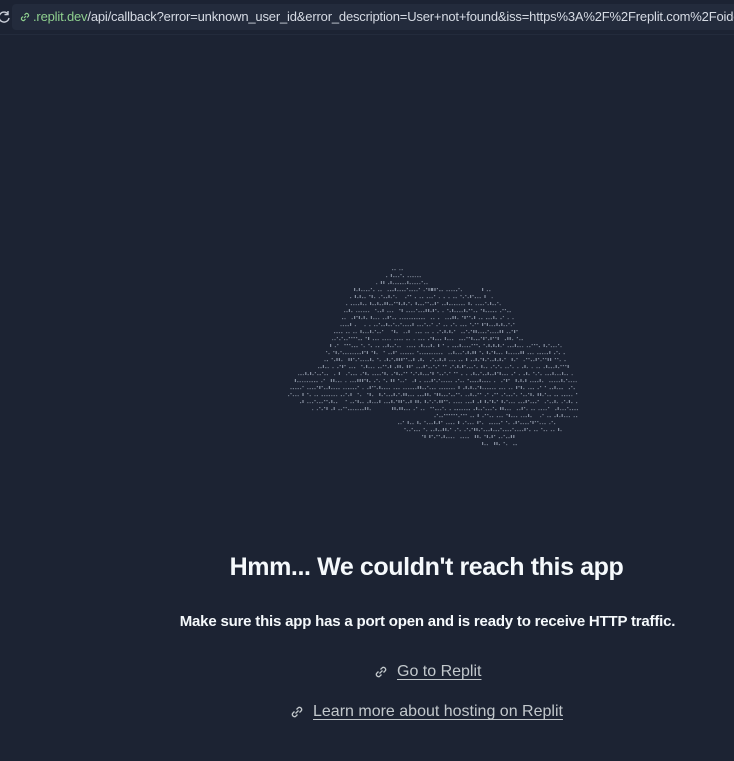  What do you see at coordinates (426, 712) in the screenshot?
I see `hosting-docs-link: Learn more about hosting on Replit` at bounding box center [426, 712].